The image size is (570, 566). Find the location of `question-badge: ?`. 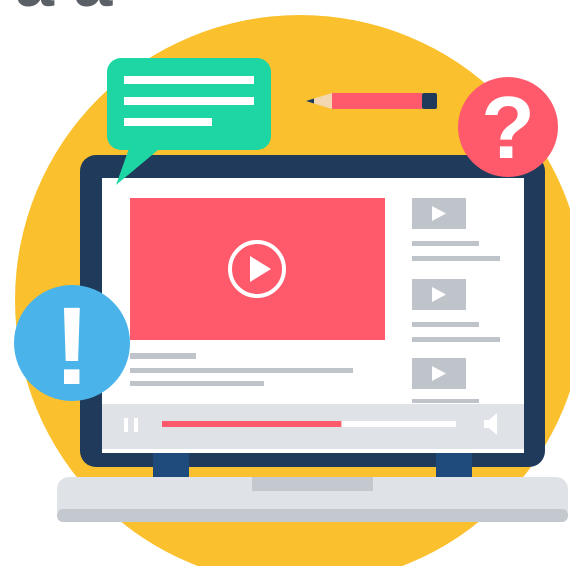

question-badge: ? is located at coordinates (508, 127).